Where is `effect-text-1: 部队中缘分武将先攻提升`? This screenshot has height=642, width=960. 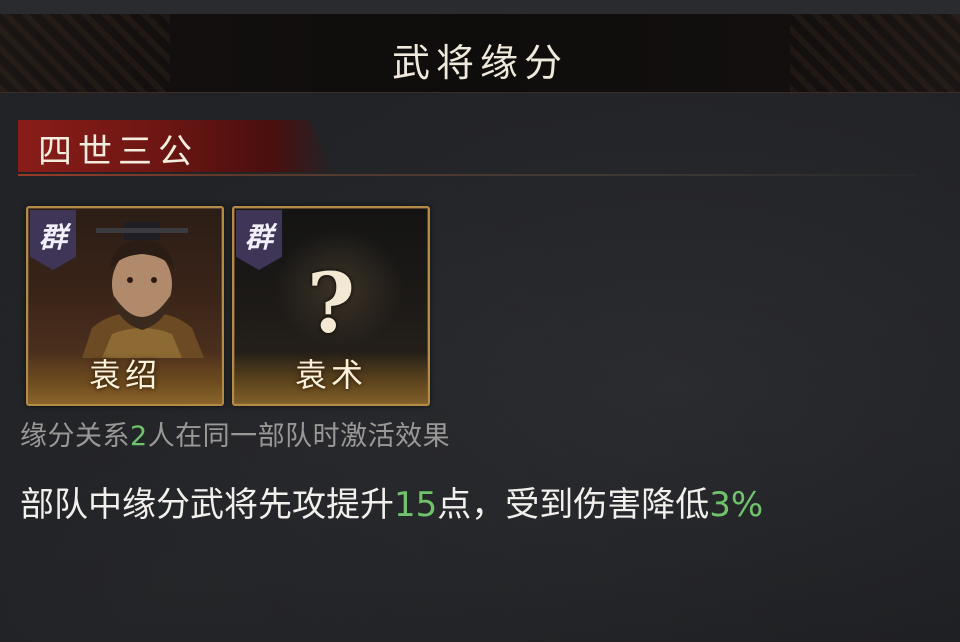 effect-text-1: 部队中缘分武将先攻提升 is located at coordinates (207, 505).